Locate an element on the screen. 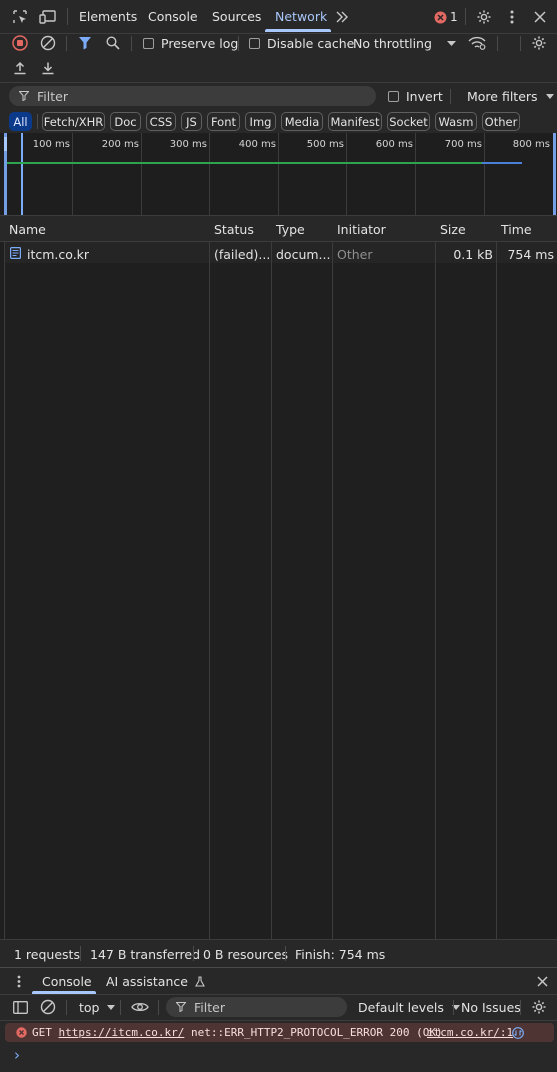 The image size is (557, 1072). timeline-download-bar is located at coordinates (502, 163).